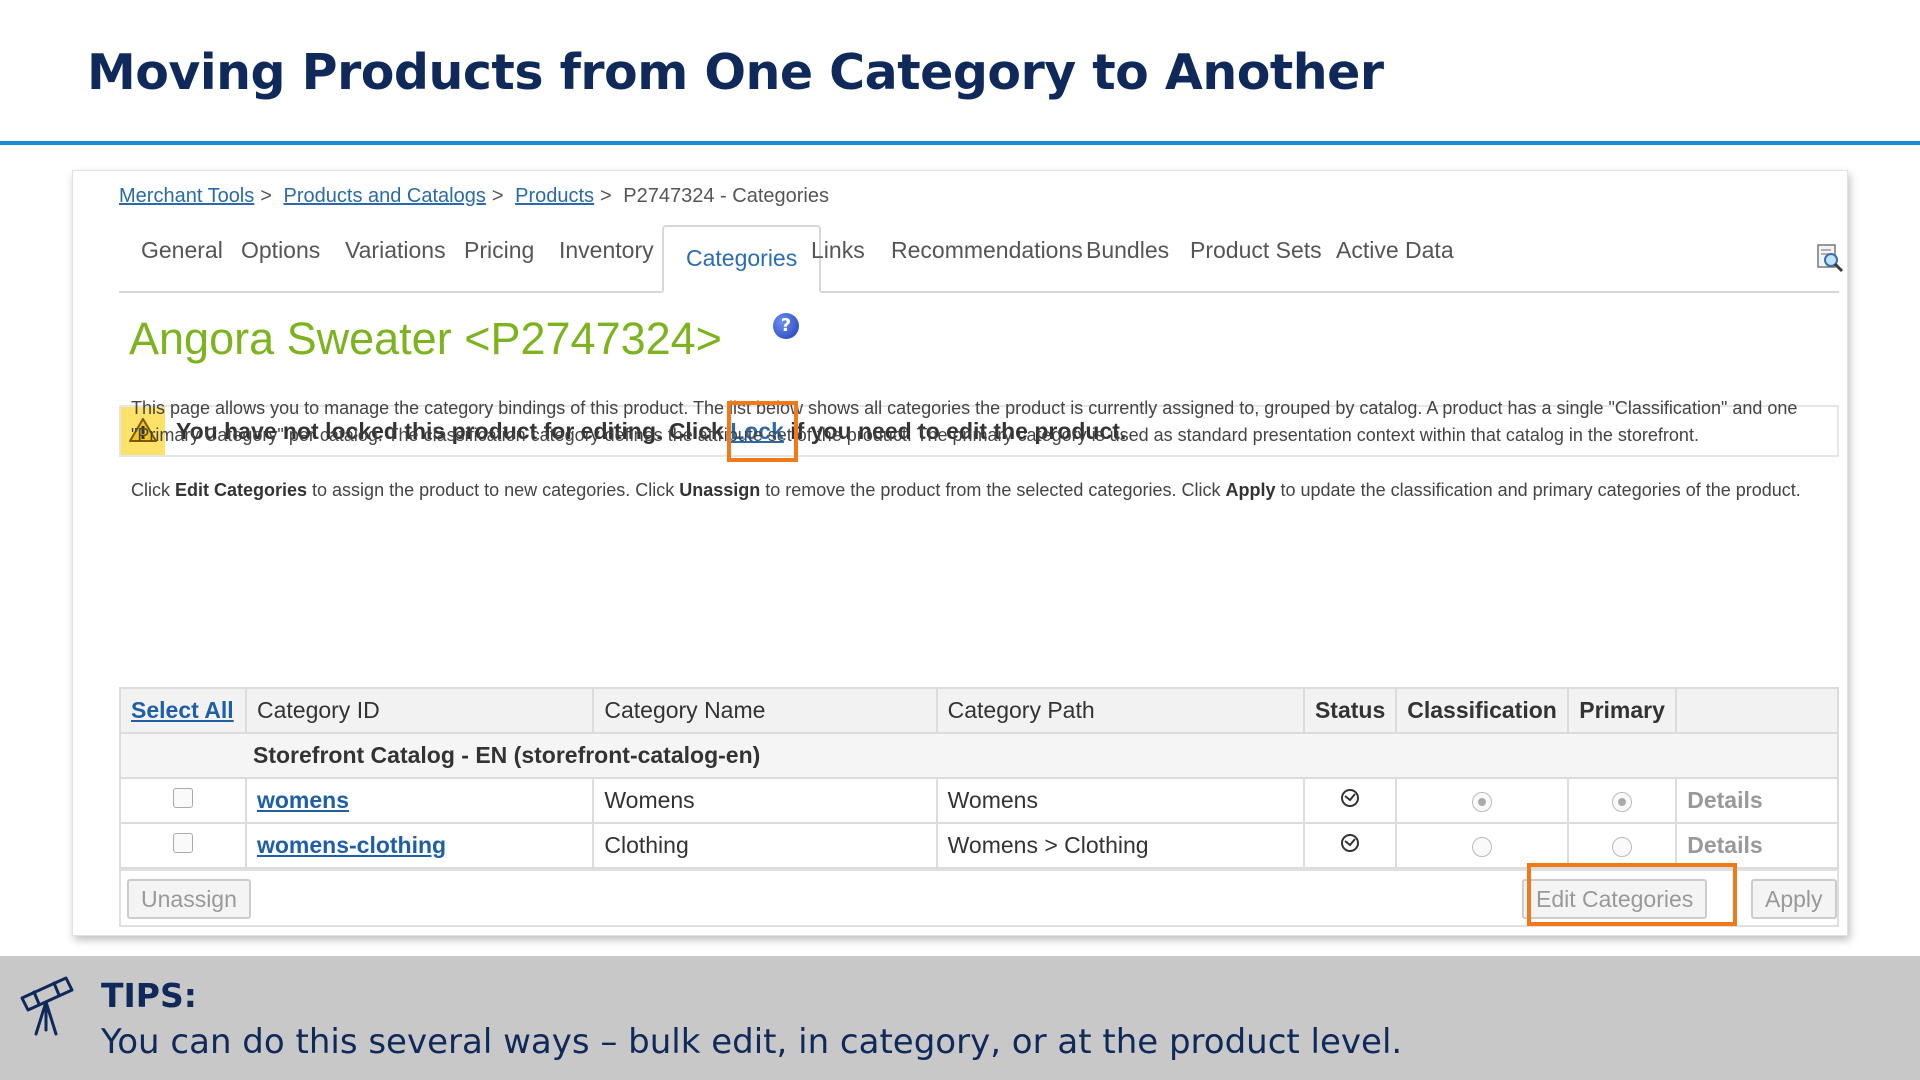 The height and width of the screenshot is (1080, 1920). I want to click on tab-categories: Categories, so click(742, 259).